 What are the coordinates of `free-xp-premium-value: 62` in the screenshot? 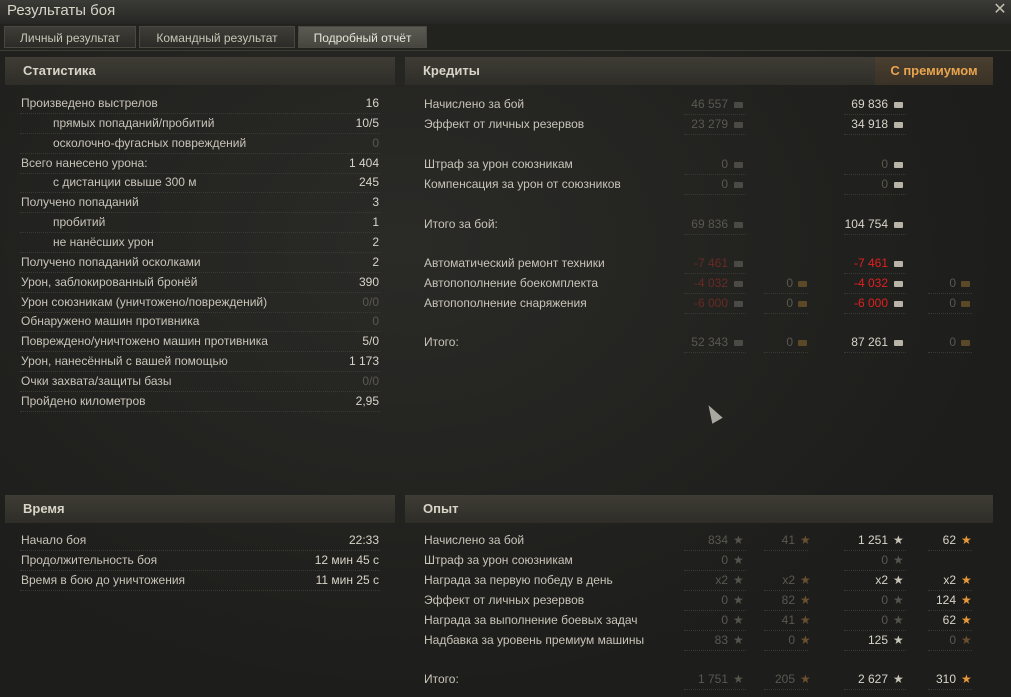 It's located at (949, 540).